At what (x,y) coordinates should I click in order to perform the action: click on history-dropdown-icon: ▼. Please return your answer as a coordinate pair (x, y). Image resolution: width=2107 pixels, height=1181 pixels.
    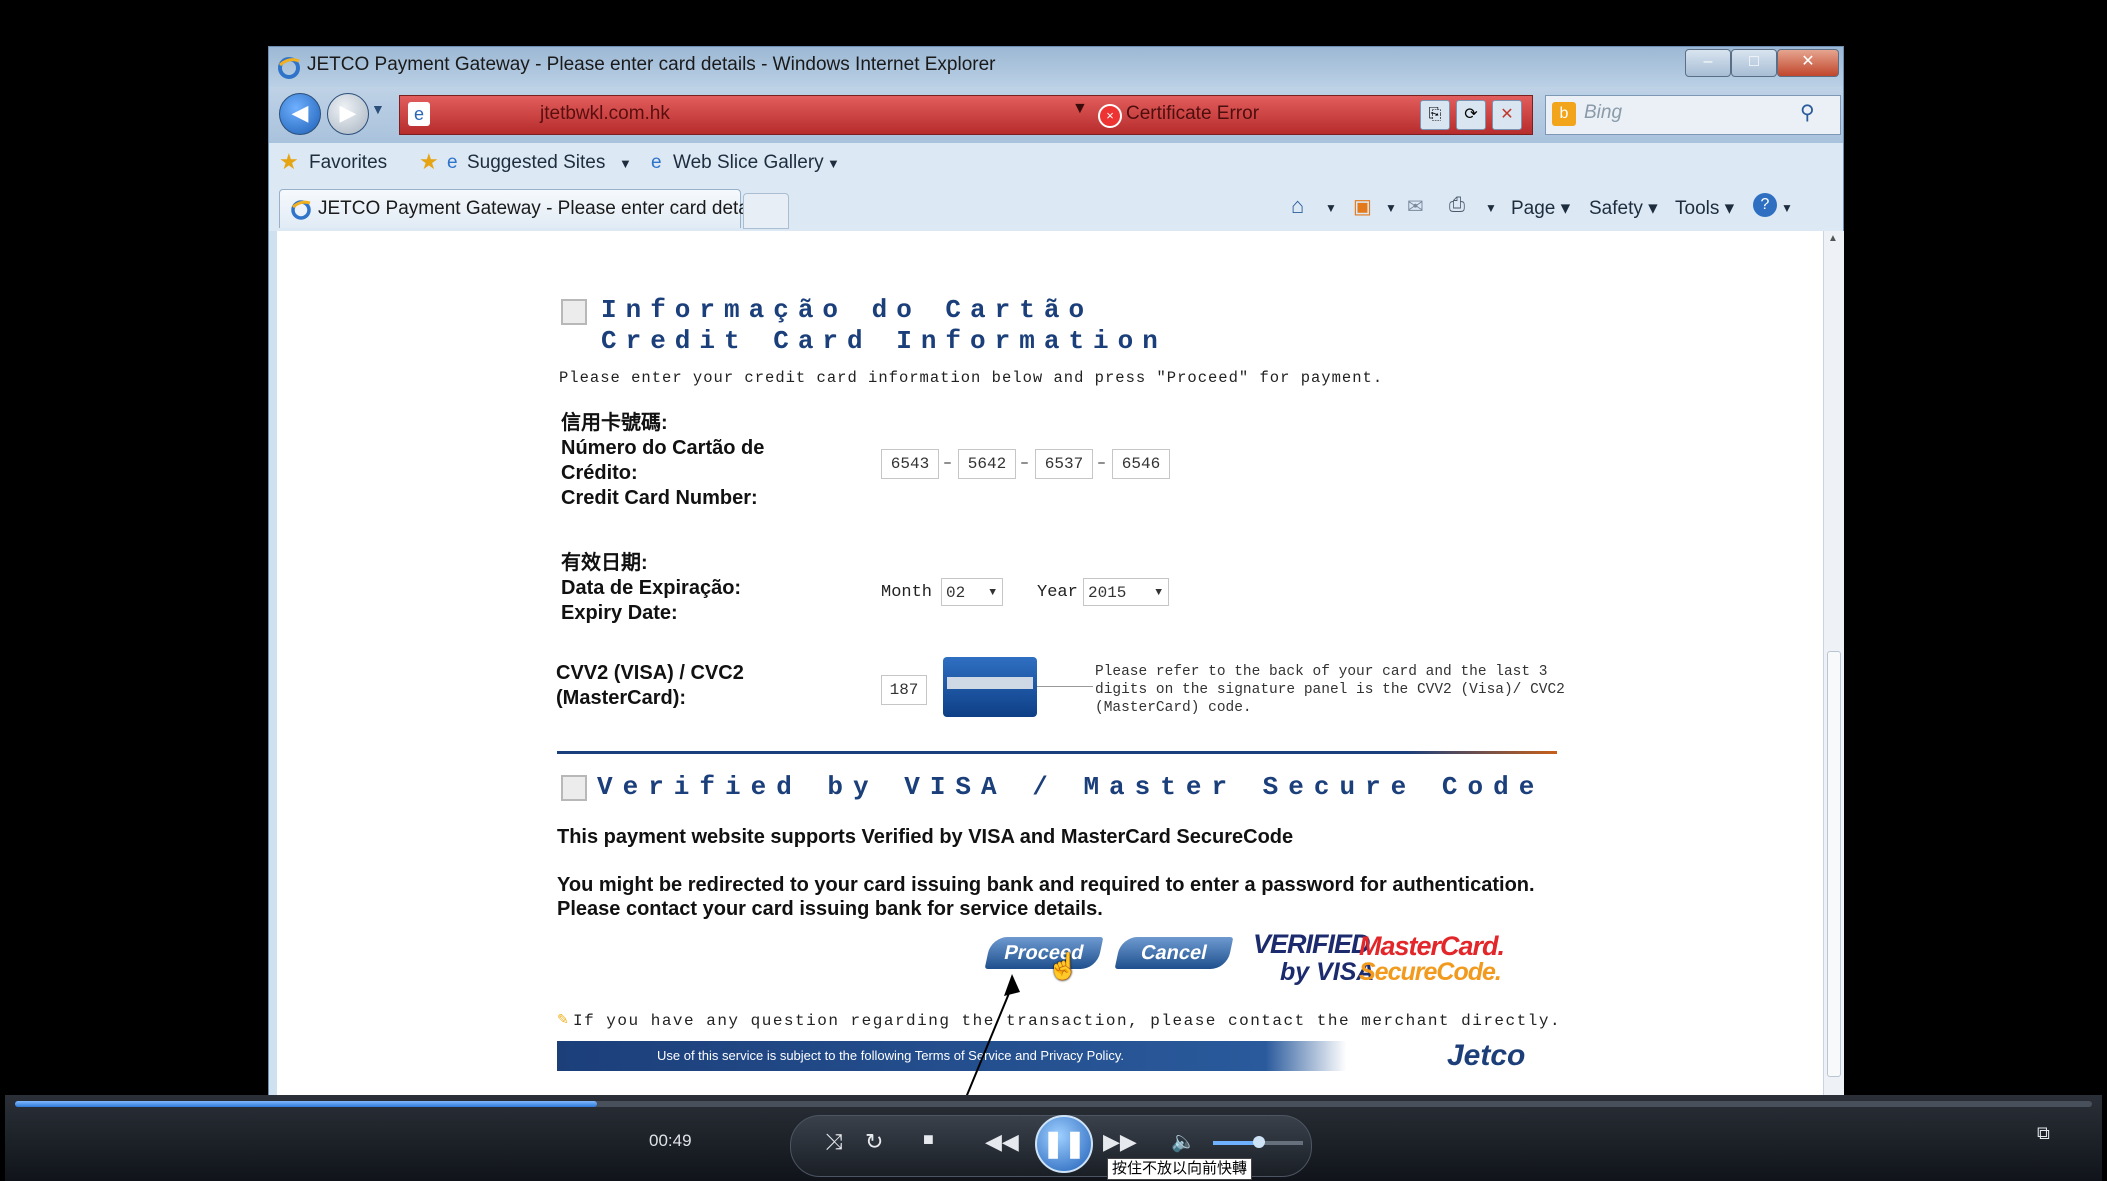
    Looking at the image, I should click on (378, 109).